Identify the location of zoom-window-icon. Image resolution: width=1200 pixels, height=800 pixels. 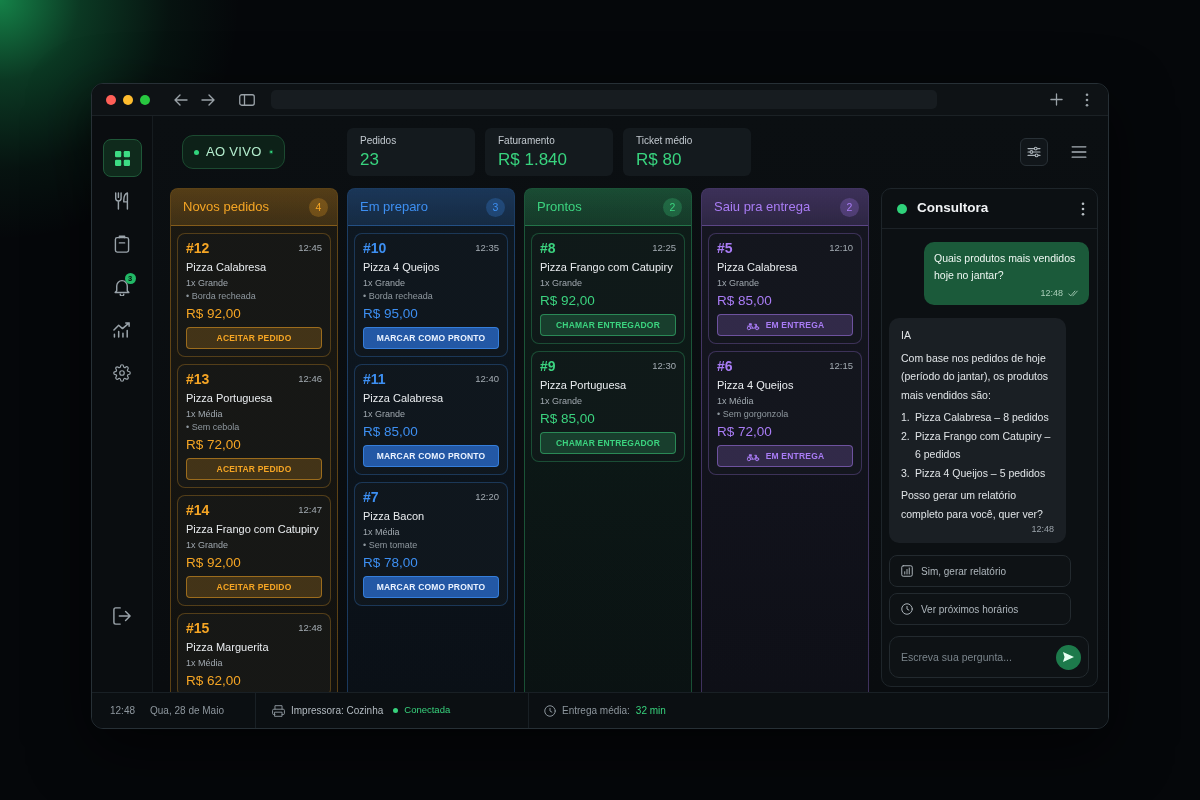
(145, 99).